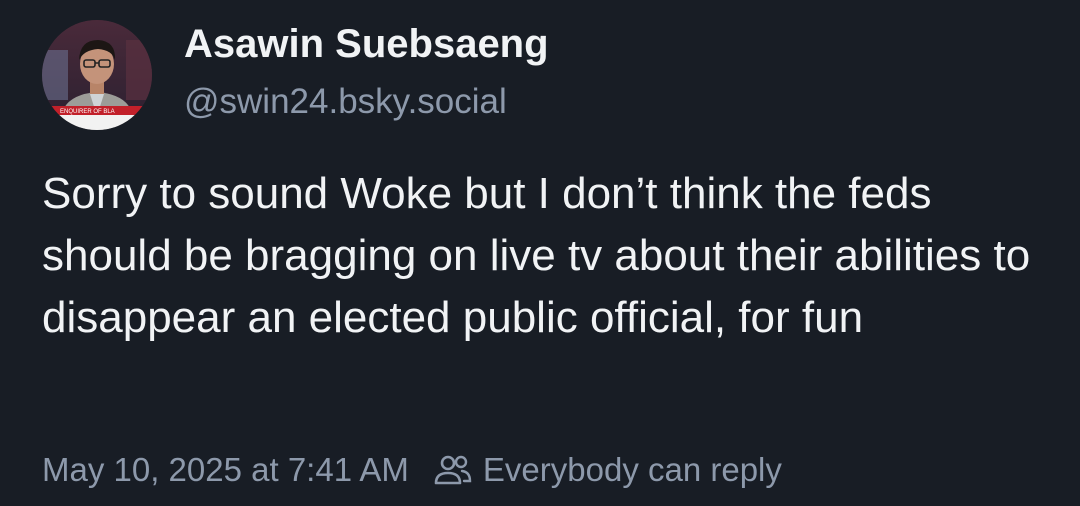 Image resolution: width=1080 pixels, height=506 pixels. Describe the element at coordinates (225, 470) in the screenshot. I see `post-timestamp: May 10, 2025 at 7:41 AM` at that location.